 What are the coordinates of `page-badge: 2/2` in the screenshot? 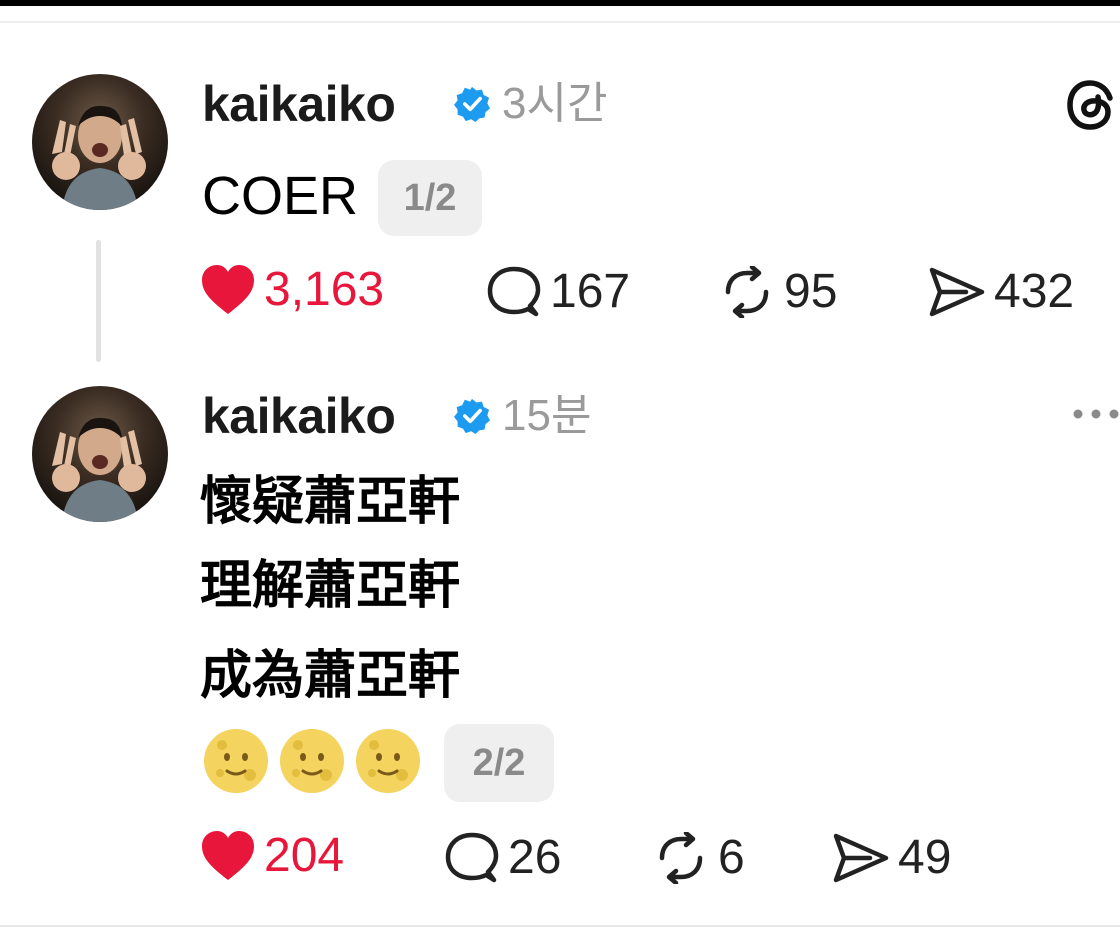 It's located at (499, 763).